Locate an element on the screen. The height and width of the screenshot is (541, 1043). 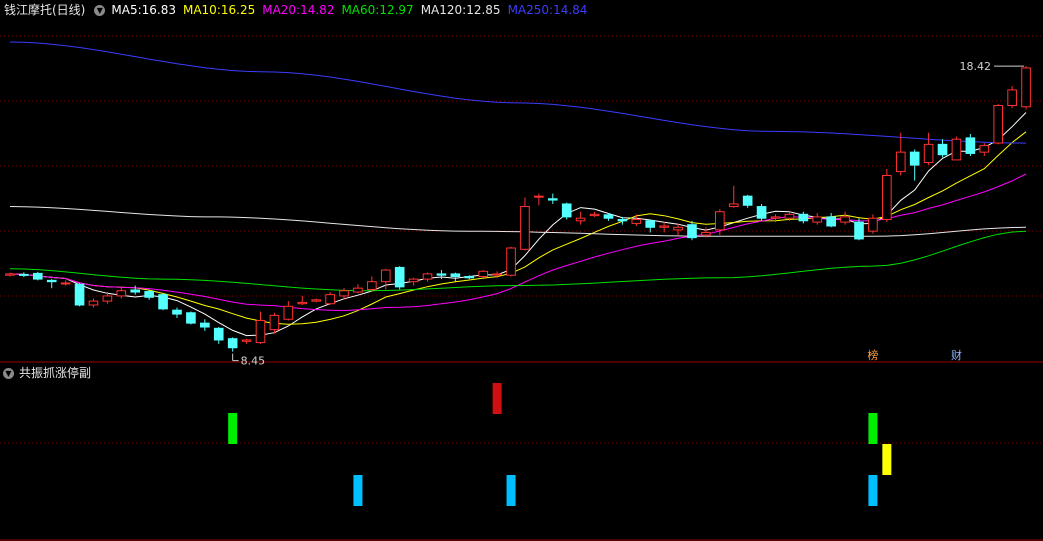
ma60-line is located at coordinates (518, 261).